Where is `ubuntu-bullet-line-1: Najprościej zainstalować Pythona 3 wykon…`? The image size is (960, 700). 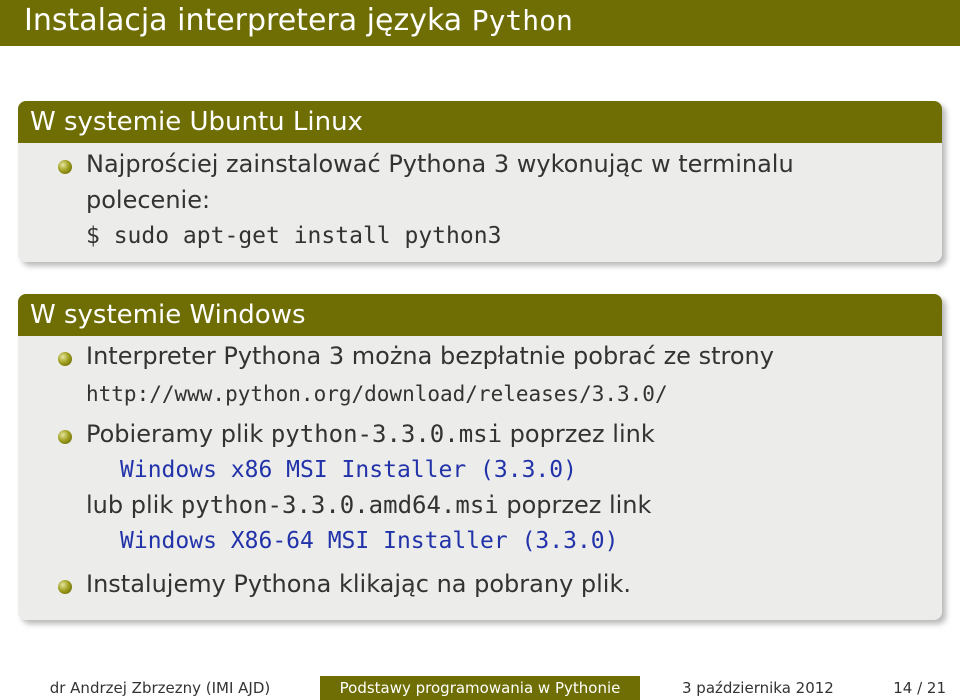
ubuntu-bullet-line-1: Najprościej zainstalować Pythona 3 wykon… is located at coordinates (440, 164).